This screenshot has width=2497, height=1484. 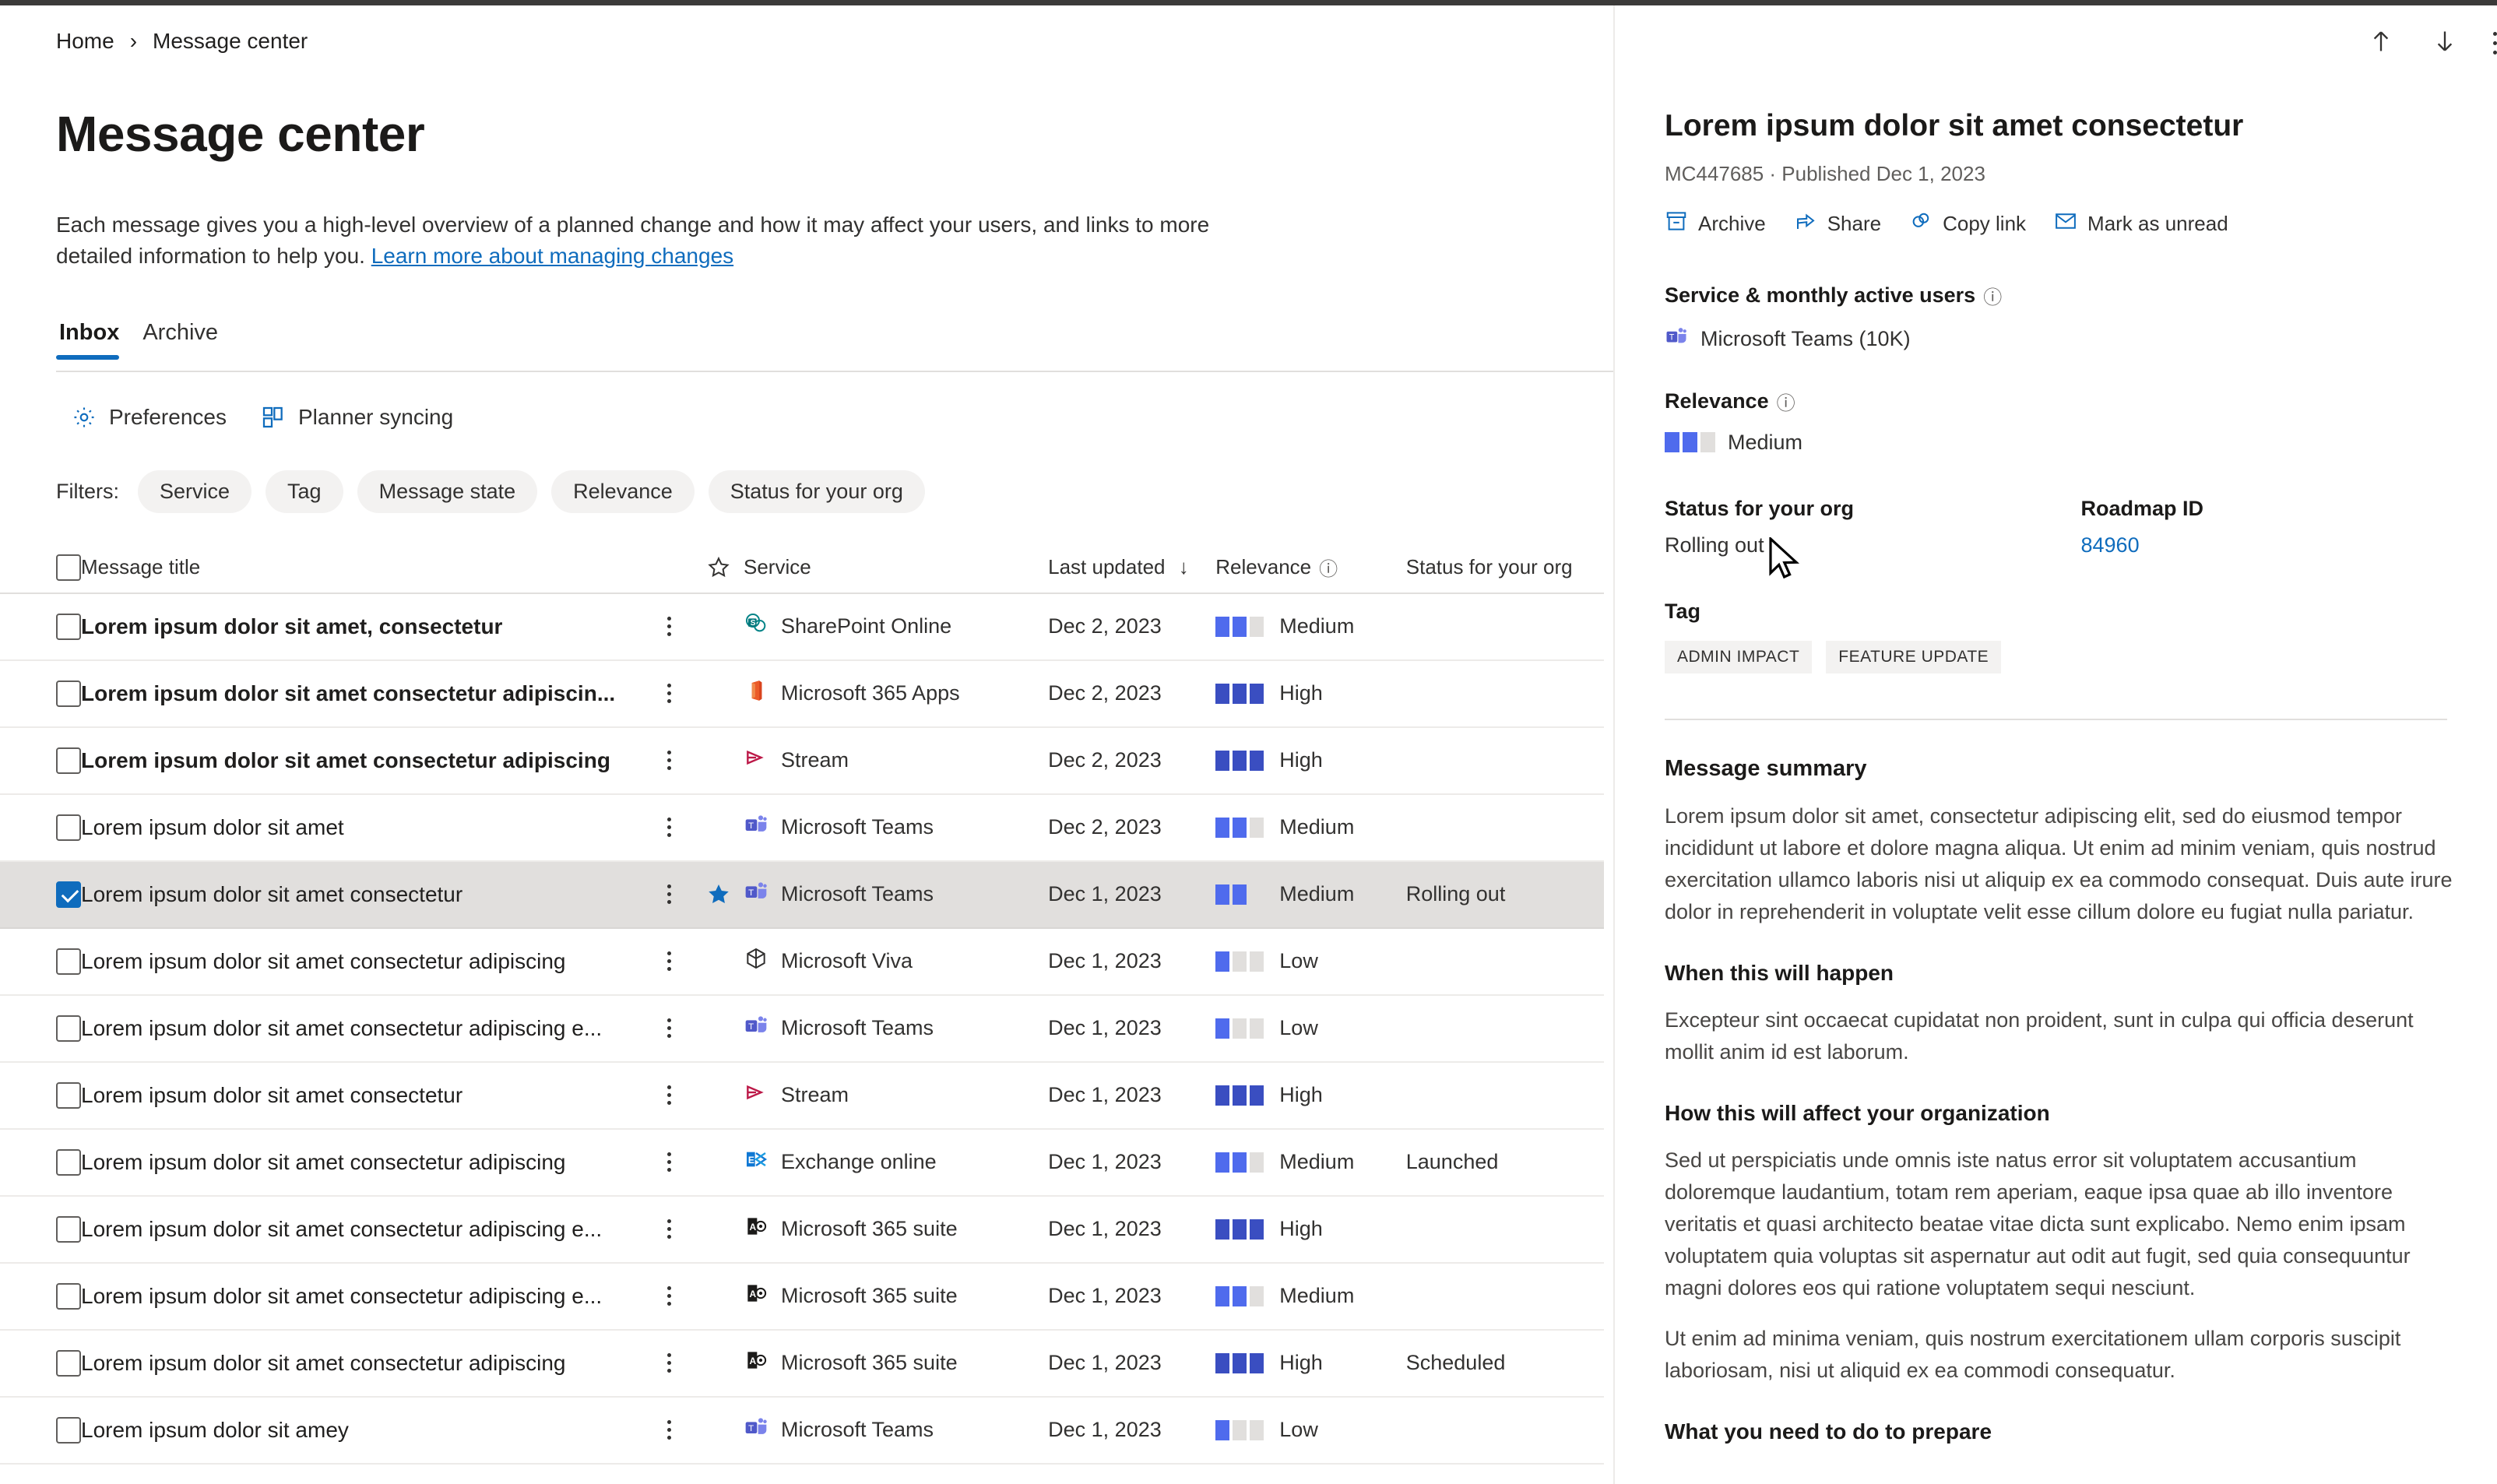 I want to click on column-service: Service, so click(x=896, y=567).